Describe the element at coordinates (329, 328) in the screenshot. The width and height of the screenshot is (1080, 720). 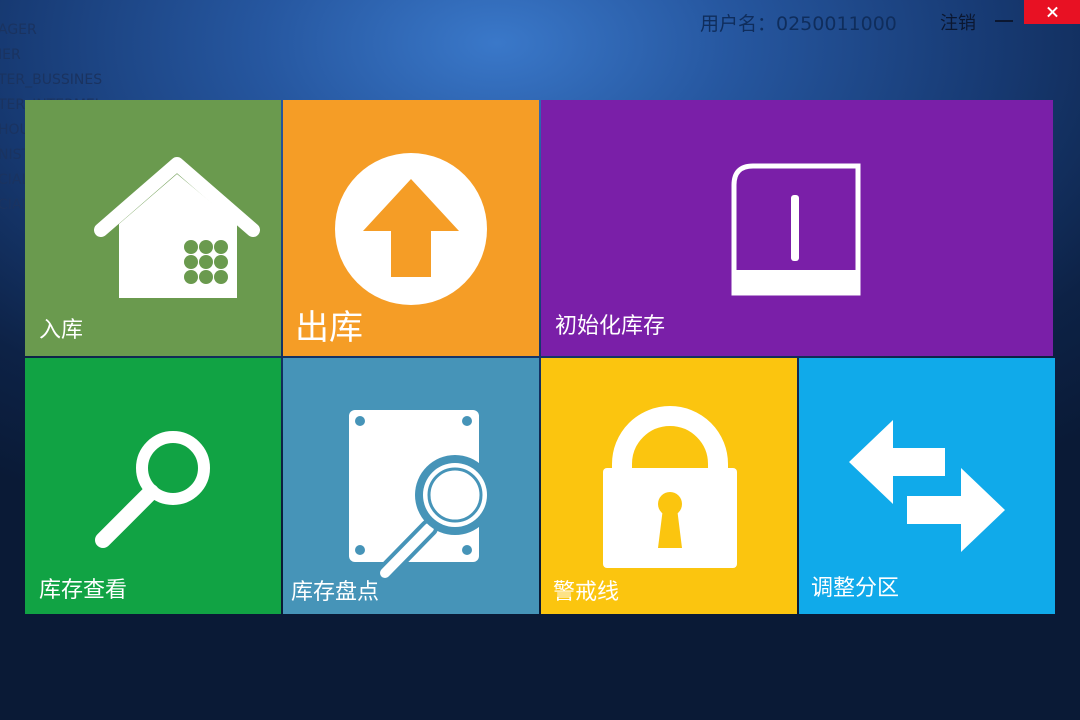
I see `tile-outbound-label: 出库` at that location.